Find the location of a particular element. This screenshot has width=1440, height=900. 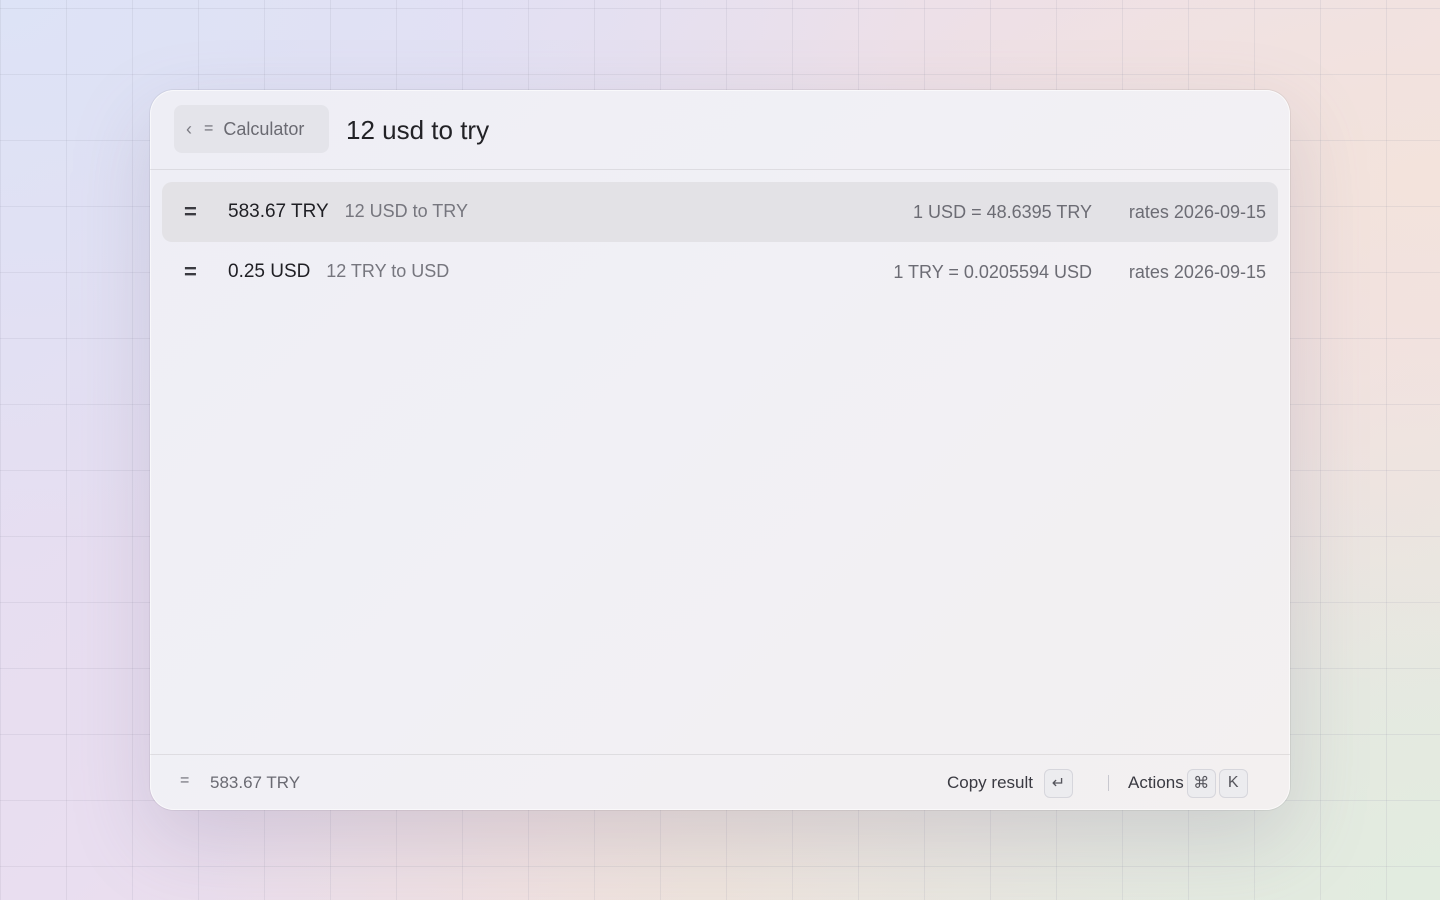

result-description: 12 TRY to USD is located at coordinates (388, 271).